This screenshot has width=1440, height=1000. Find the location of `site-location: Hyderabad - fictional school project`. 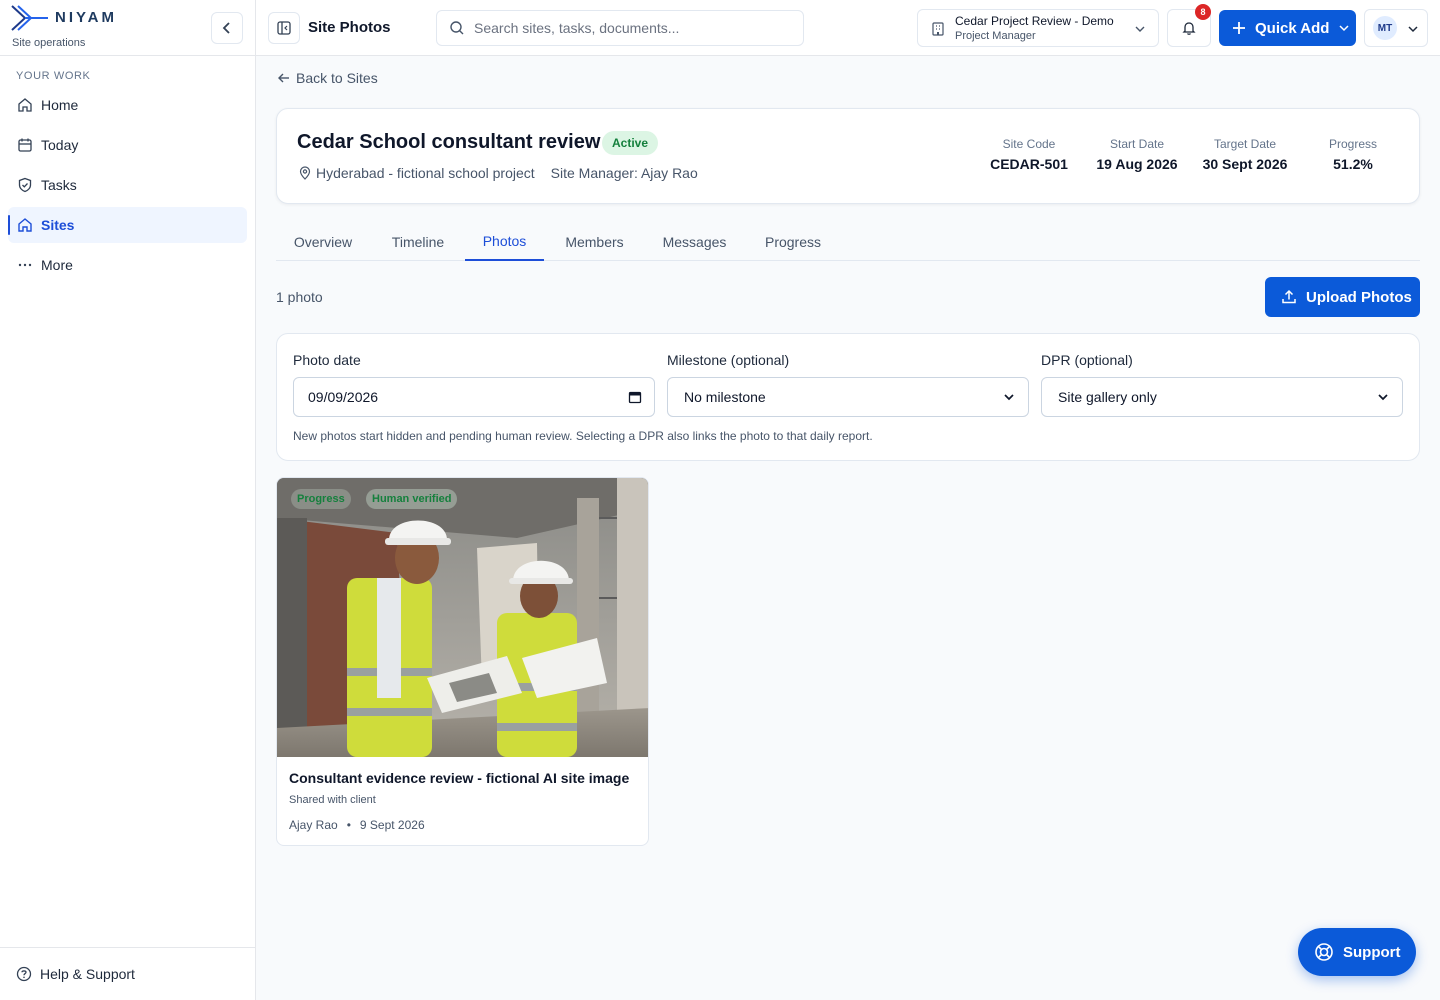

site-location: Hyderabad - fictional school project is located at coordinates (425, 173).